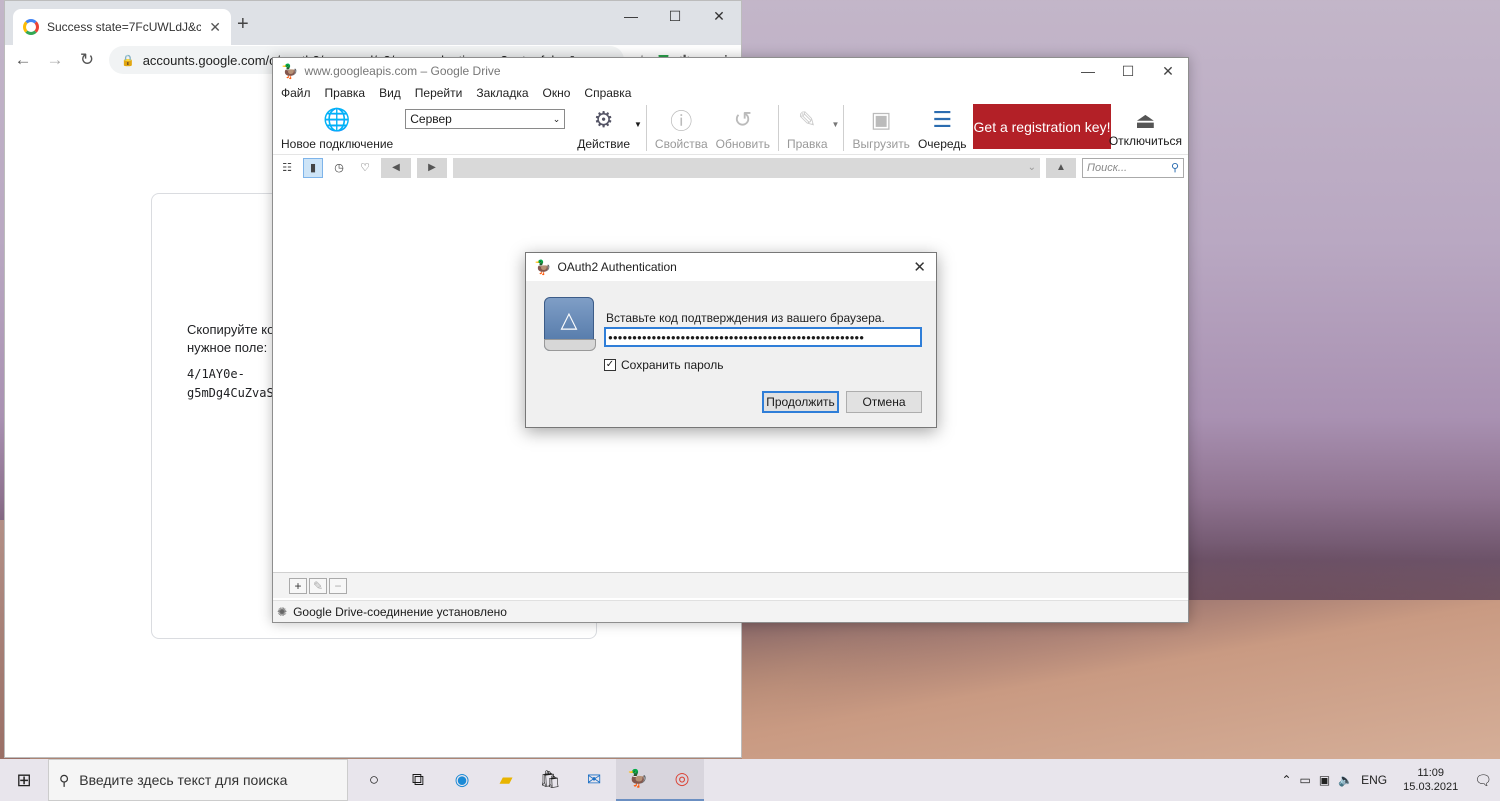 Image resolution: width=1500 pixels, height=801 pixels. What do you see at coordinates (881, 128) in the screenshot?
I see `upload-button: ▣ Выгрузить` at bounding box center [881, 128].